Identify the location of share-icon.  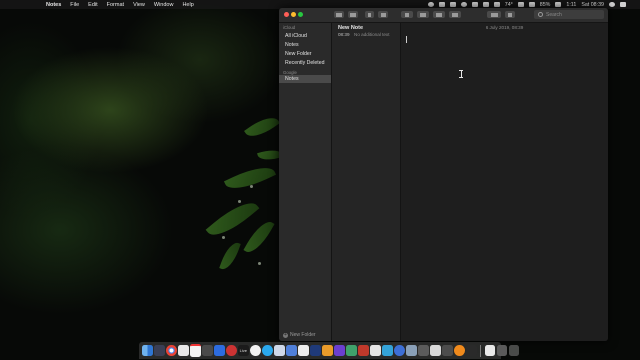
(510, 14).